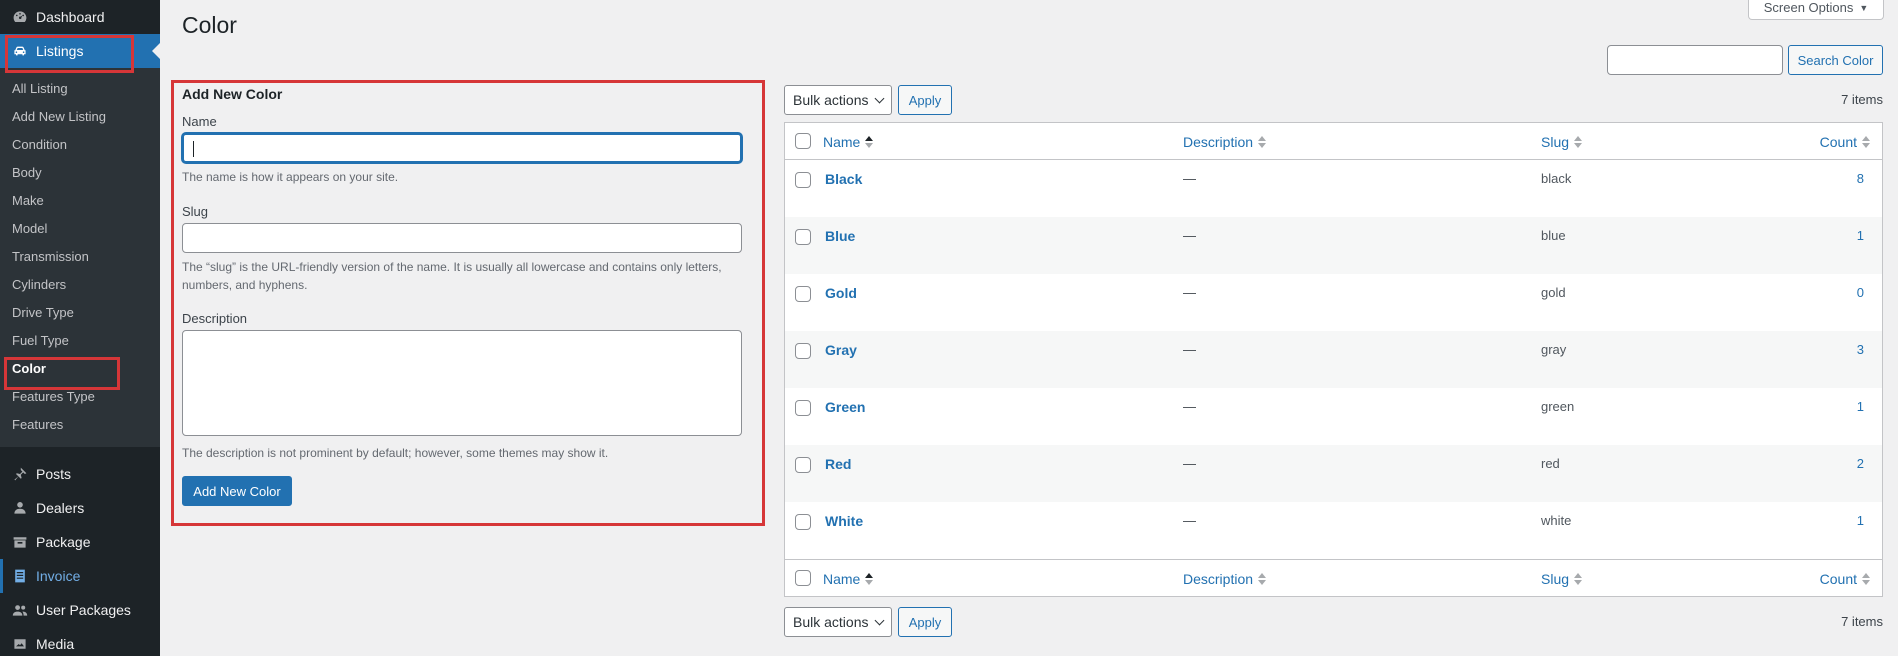 The width and height of the screenshot is (1898, 656). What do you see at coordinates (80, 542) in the screenshot?
I see `menu-package: Package` at bounding box center [80, 542].